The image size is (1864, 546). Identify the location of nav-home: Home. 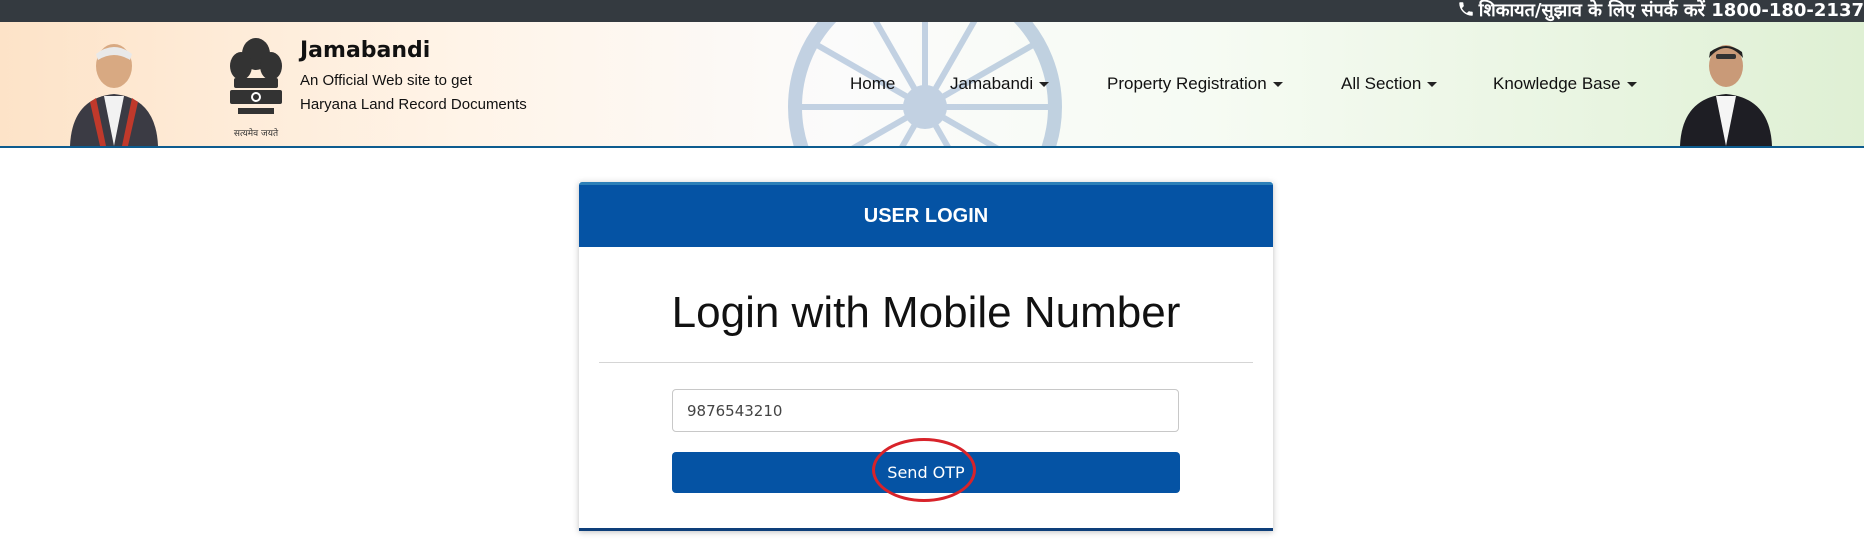
(872, 84).